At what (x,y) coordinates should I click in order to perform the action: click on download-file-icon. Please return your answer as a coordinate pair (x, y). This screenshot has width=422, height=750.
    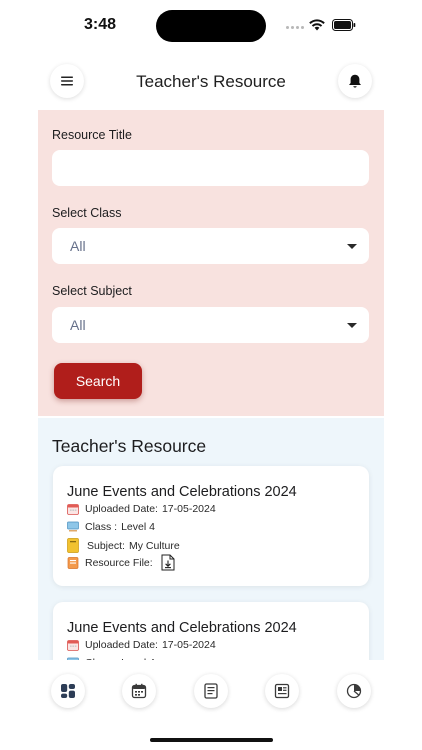
    Looking at the image, I should click on (168, 562).